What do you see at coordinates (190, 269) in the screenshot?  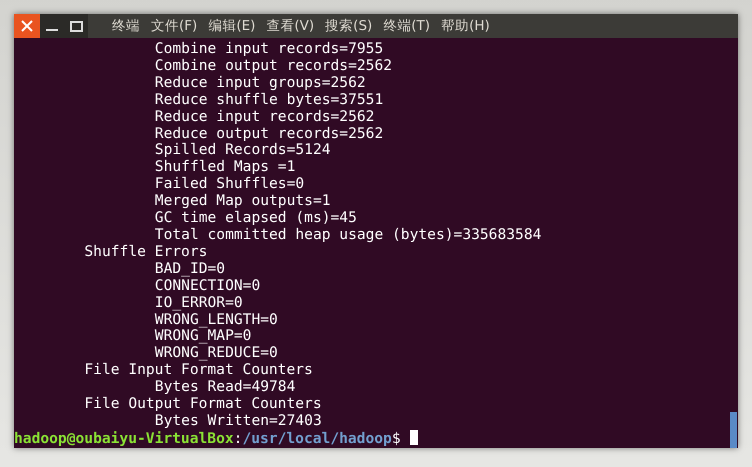 I see `output-line: BAD_ID=0` at bounding box center [190, 269].